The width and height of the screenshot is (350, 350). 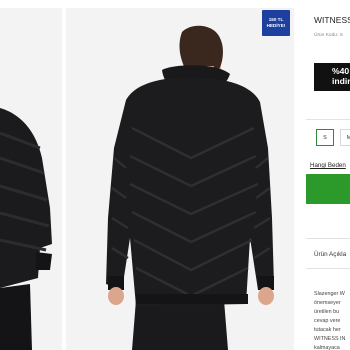 What do you see at coordinates (341, 80) in the screenshot?
I see `discount-text: indirim` at bounding box center [341, 80].